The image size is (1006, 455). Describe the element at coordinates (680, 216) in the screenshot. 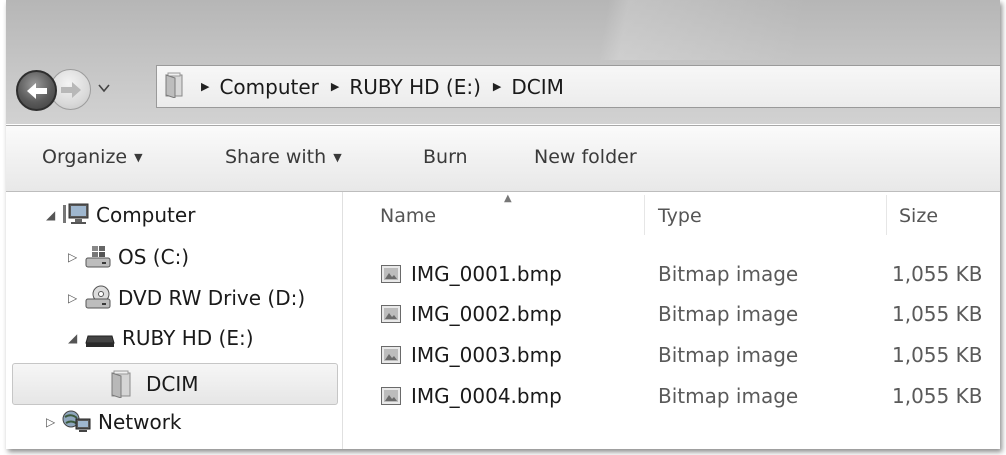

I see `column-header-type: Type` at that location.